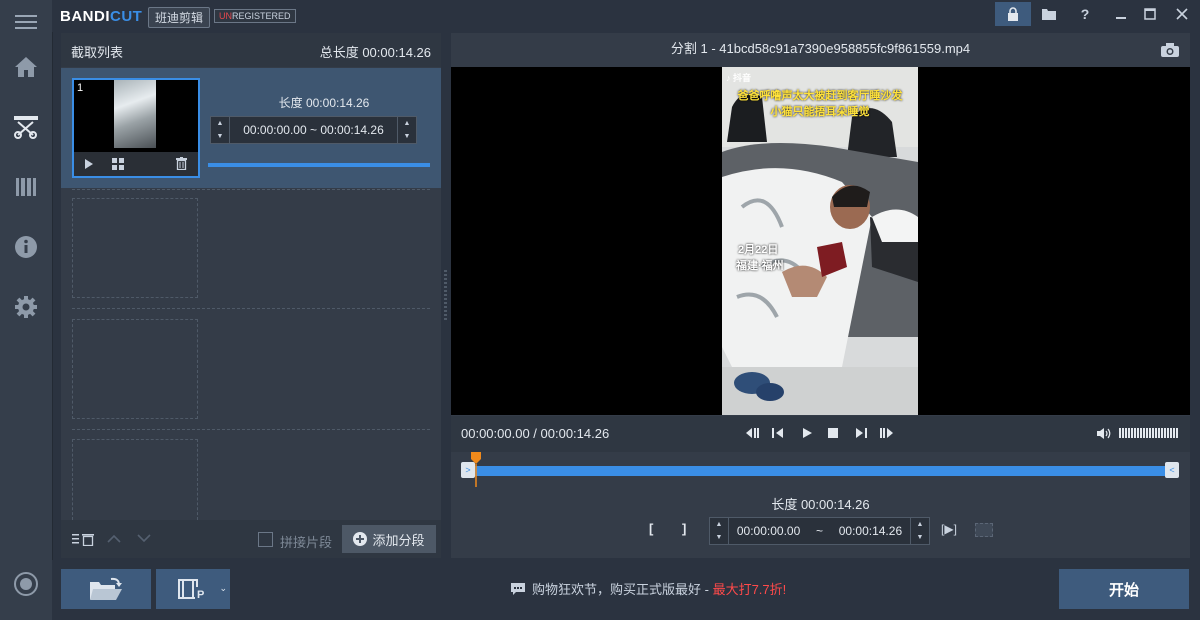 This screenshot has width=1200, height=620. What do you see at coordinates (820, 112) in the screenshot?
I see `video-caption-2: 小猫只能捂耳朵睡觉` at bounding box center [820, 112].